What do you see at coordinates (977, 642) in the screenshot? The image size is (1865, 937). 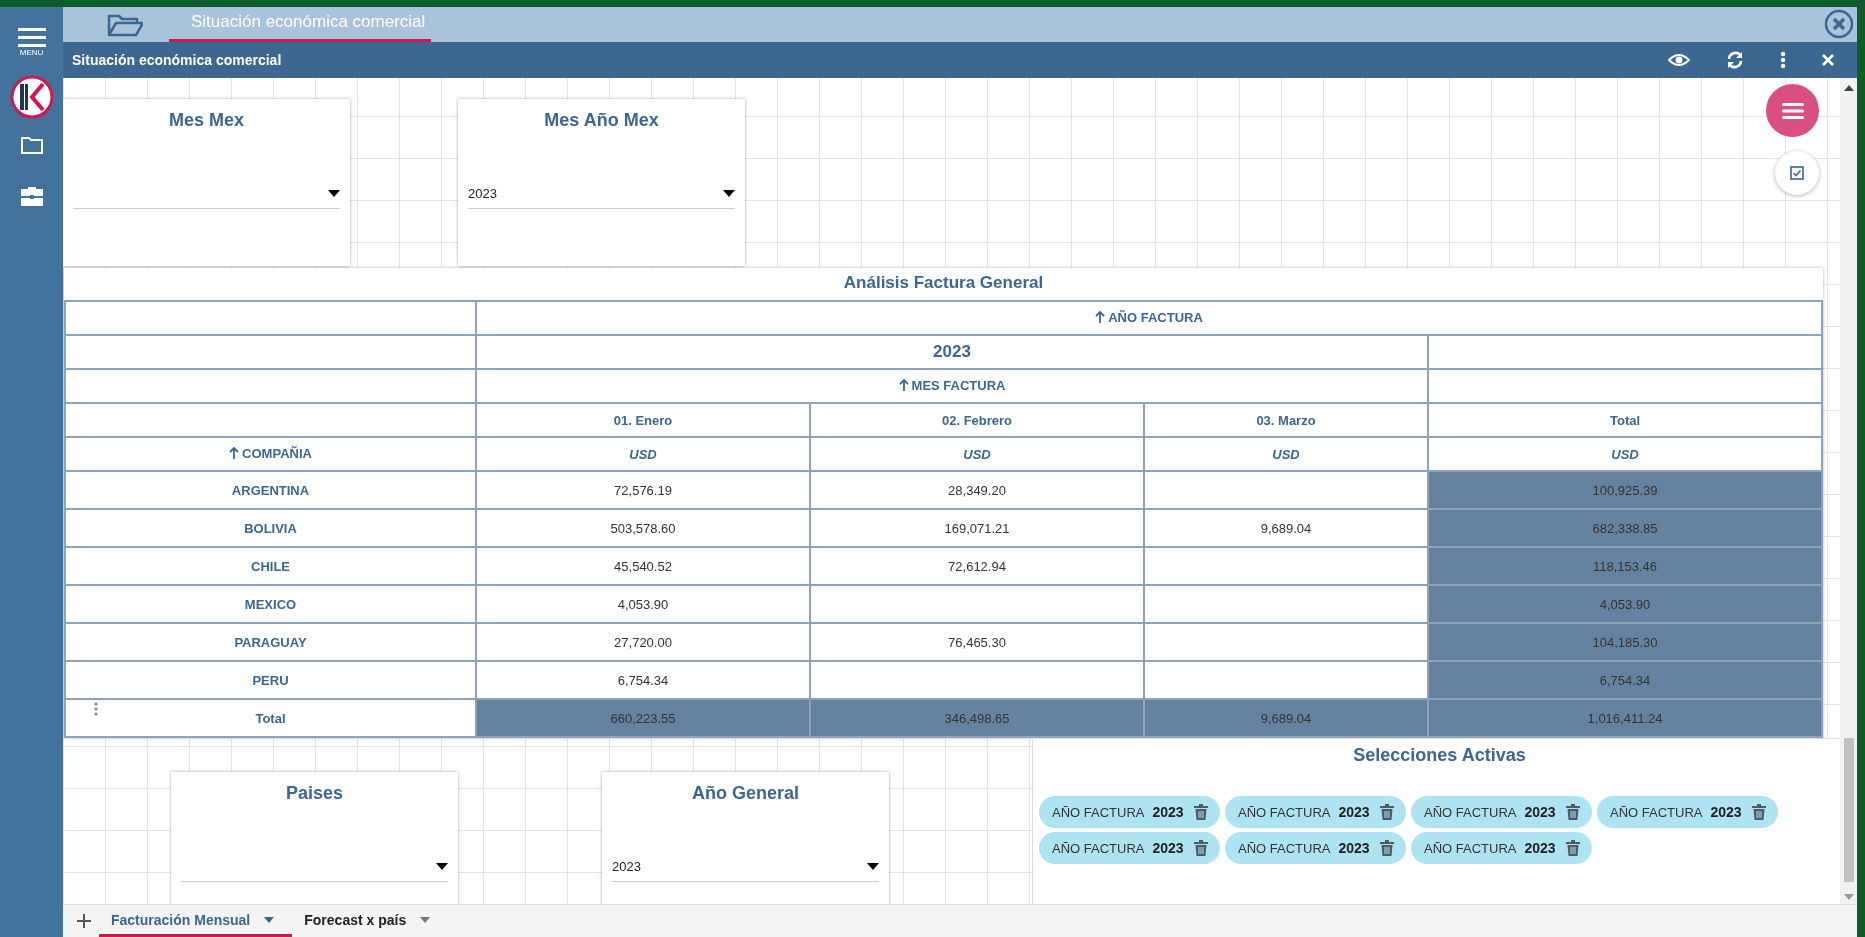 I see `table-cell: 76,465.30` at bounding box center [977, 642].